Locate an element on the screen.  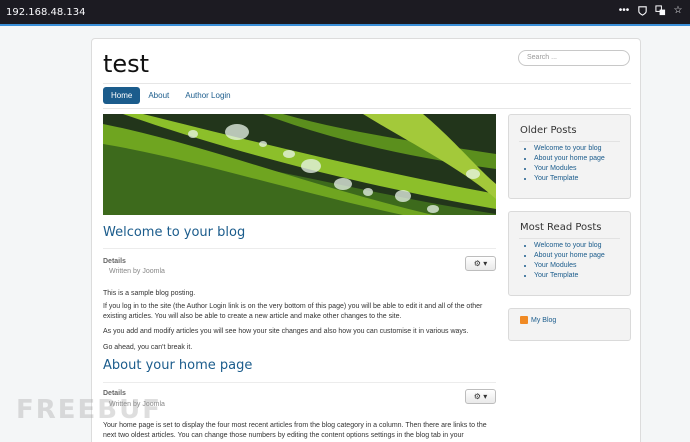
hero-image is located at coordinates (299, 164).